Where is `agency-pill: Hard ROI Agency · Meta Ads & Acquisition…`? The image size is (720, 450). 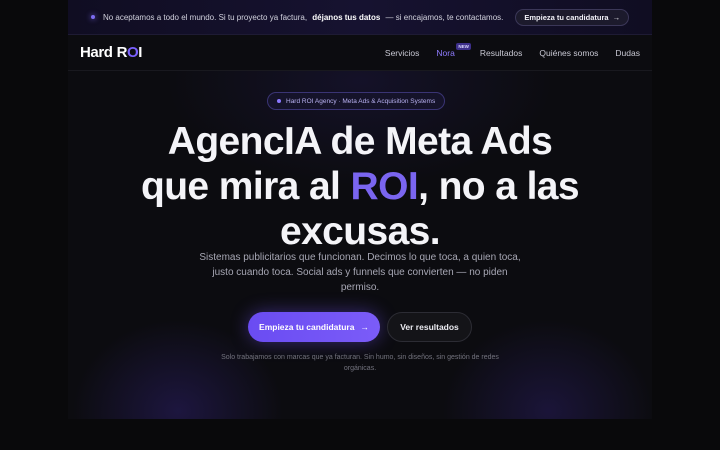 agency-pill: Hard ROI Agency · Meta Ads & Acquisition… is located at coordinates (356, 101).